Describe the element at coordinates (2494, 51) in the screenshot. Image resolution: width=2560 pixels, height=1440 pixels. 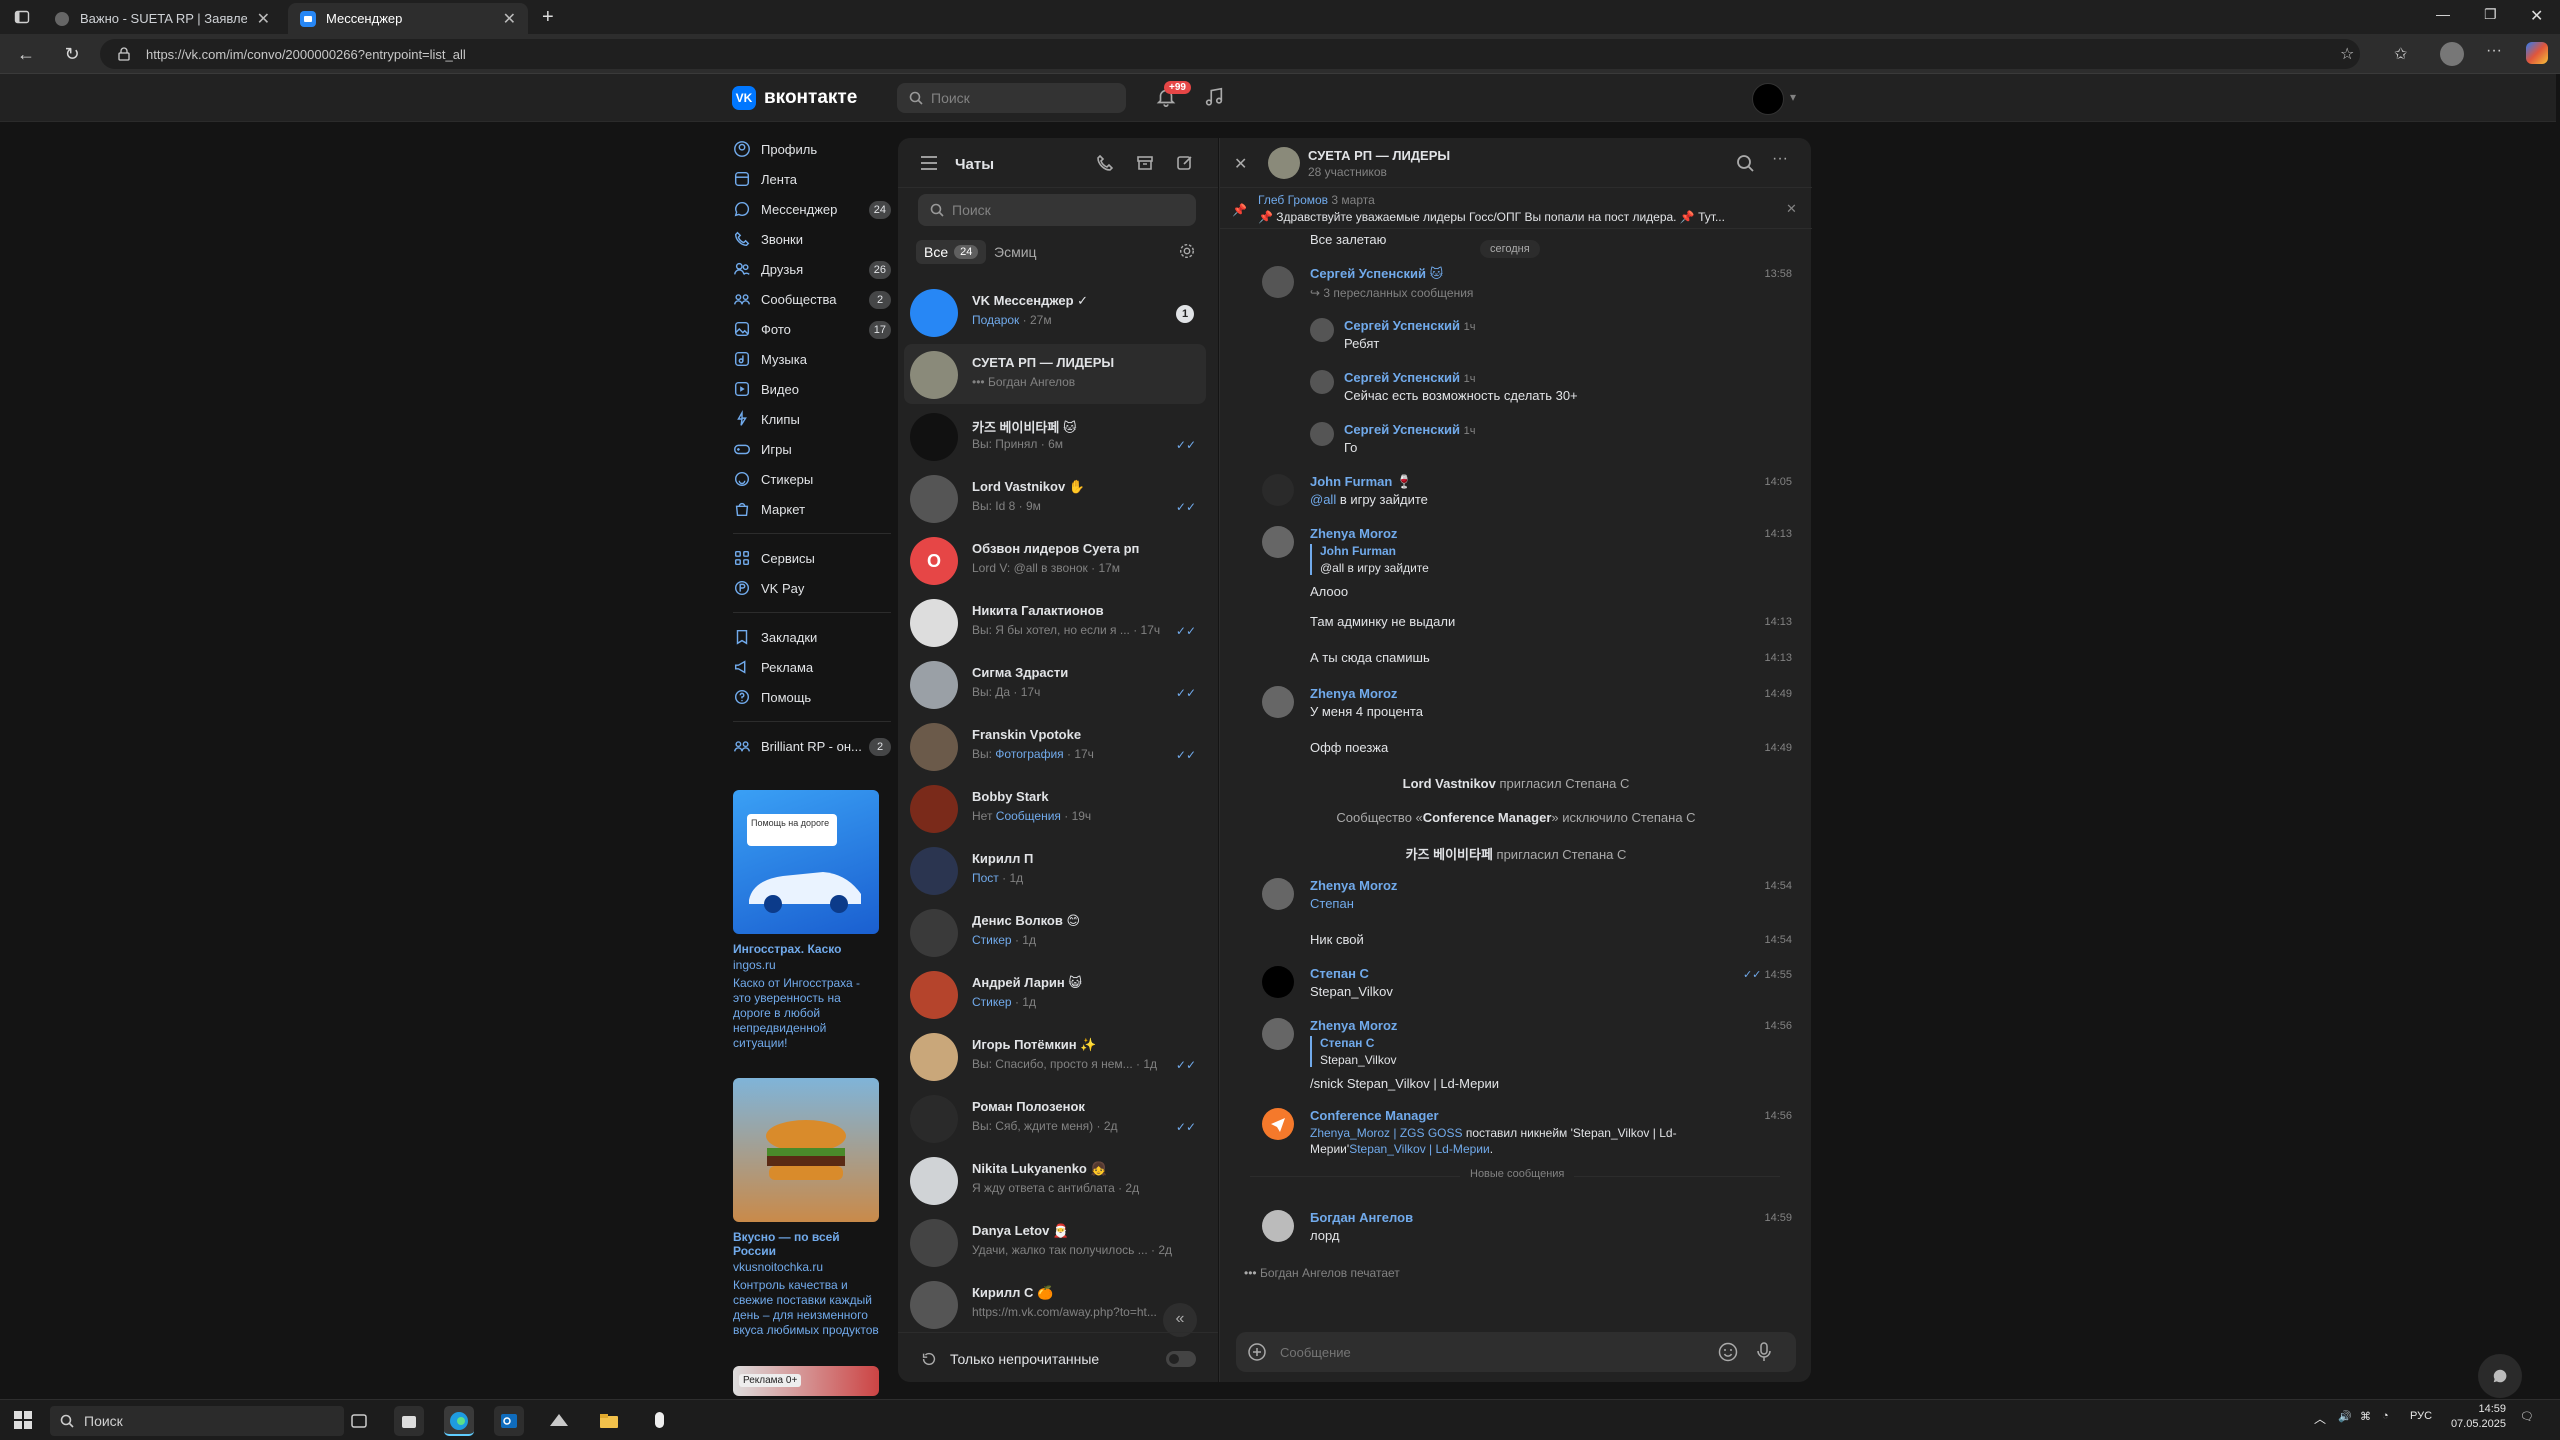
I see `more-menu-icon: ···` at that location.